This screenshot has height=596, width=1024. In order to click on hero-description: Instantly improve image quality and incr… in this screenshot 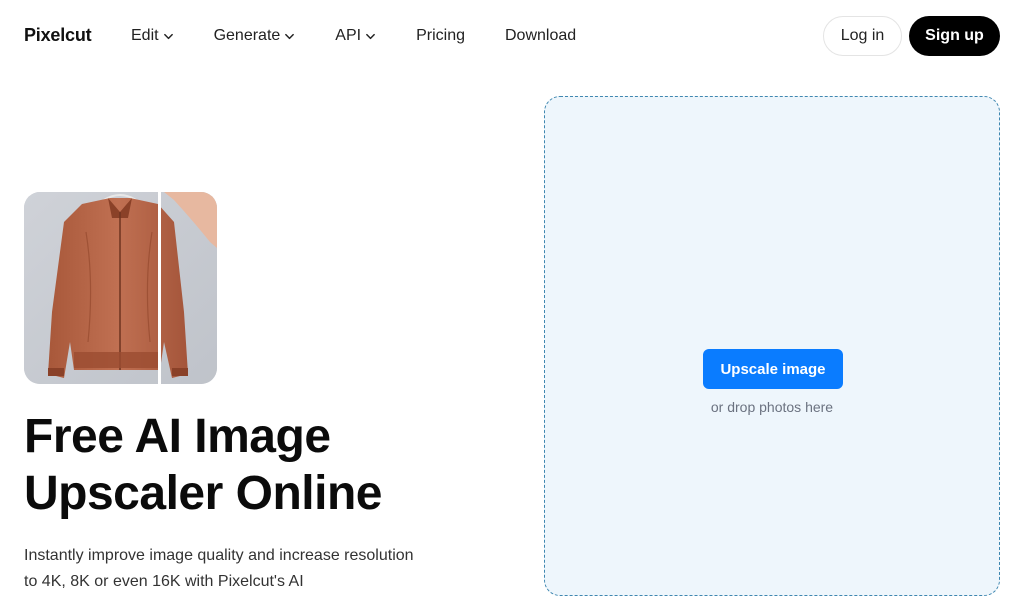, I will do `click(219, 568)`.